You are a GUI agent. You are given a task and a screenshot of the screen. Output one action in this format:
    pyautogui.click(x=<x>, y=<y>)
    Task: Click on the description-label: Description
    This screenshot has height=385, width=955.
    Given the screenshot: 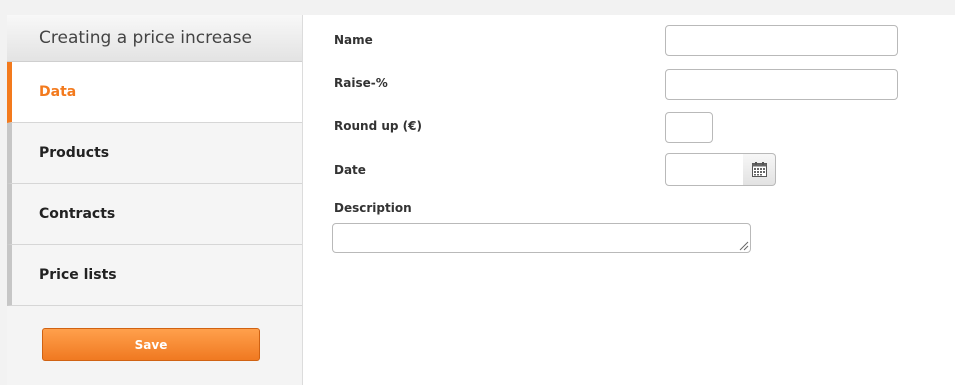 What is the action you would take?
    pyautogui.click(x=373, y=208)
    